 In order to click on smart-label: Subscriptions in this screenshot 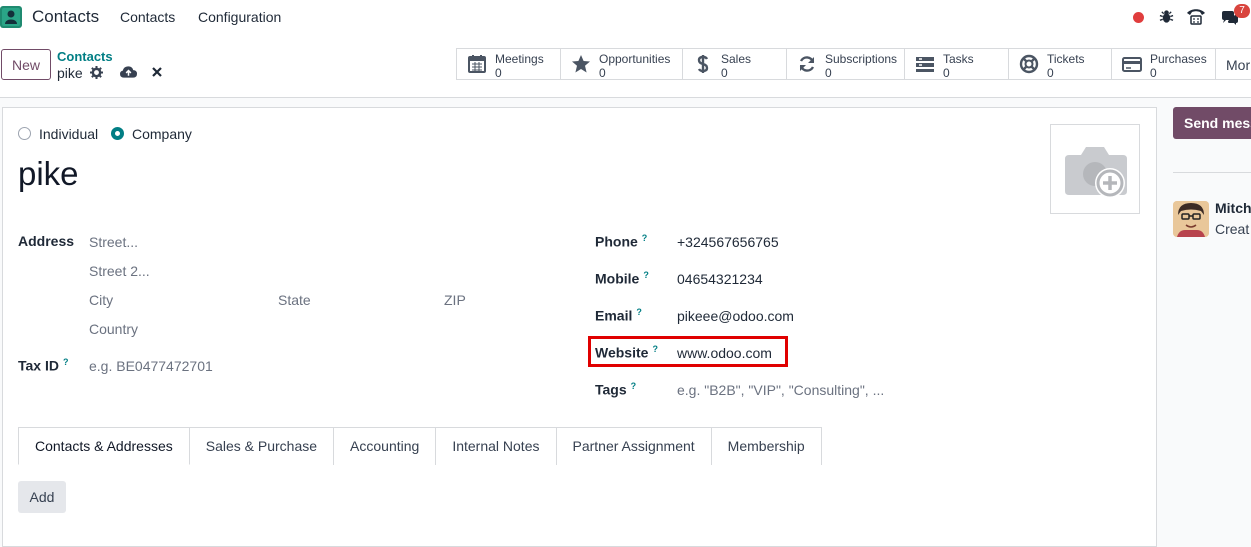, I will do `click(861, 59)`.